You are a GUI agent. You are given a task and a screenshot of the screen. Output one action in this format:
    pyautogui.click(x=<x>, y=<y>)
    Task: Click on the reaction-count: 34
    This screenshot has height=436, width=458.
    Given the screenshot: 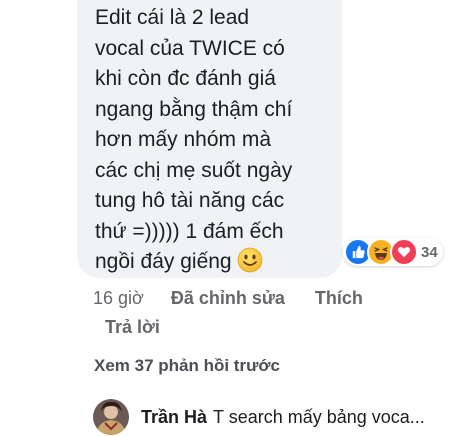 What is the action you would take?
    pyautogui.click(x=429, y=252)
    